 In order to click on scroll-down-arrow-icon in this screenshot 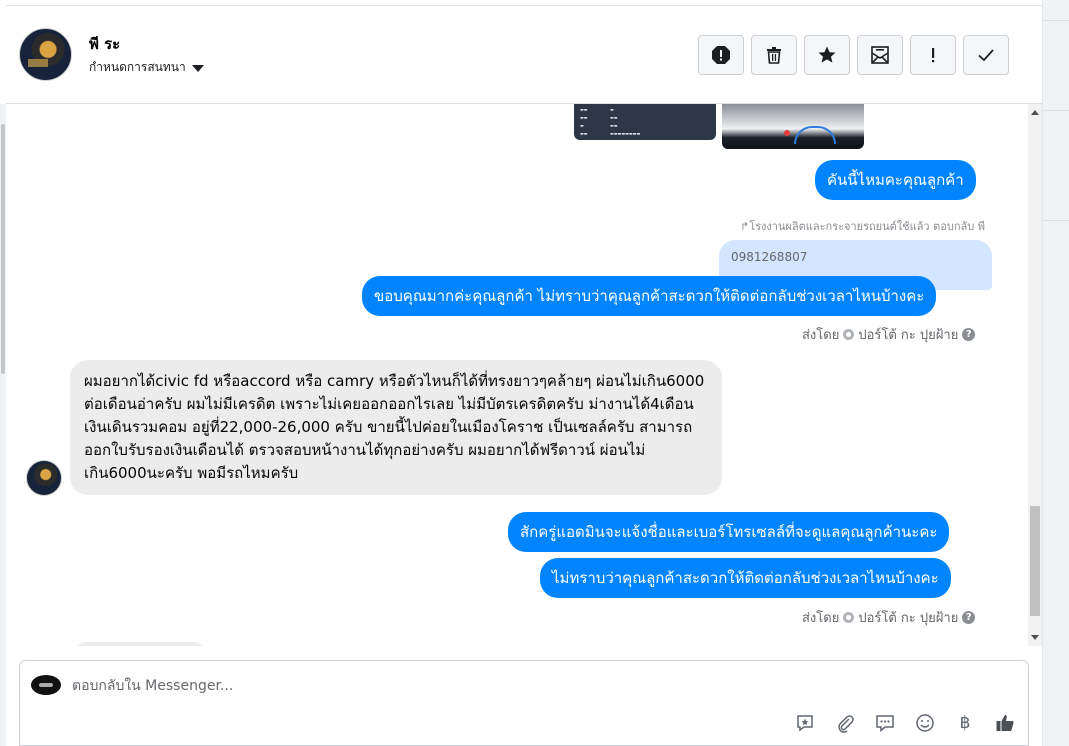, I will do `click(1035, 637)`.